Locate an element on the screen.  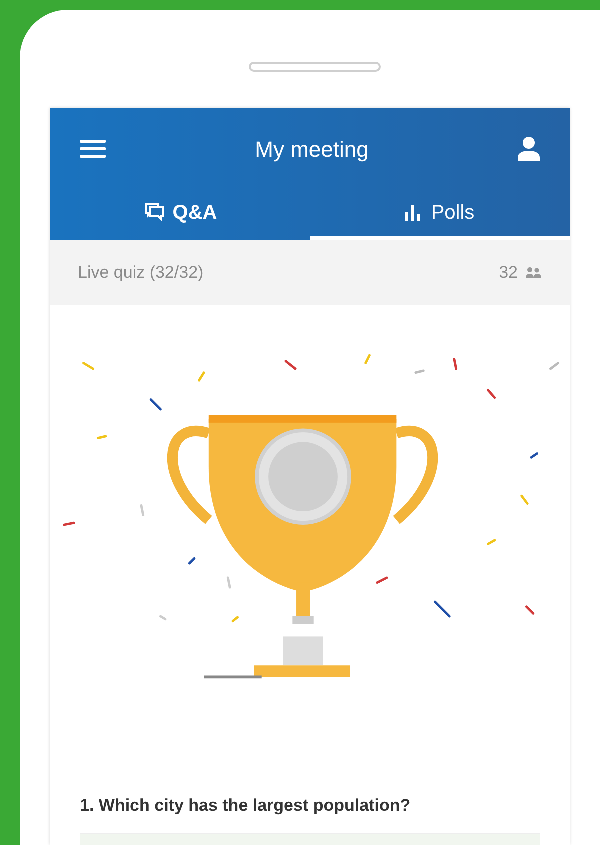
quiz-status: Live quiz (32/32) is located at coordinates (141, 273).